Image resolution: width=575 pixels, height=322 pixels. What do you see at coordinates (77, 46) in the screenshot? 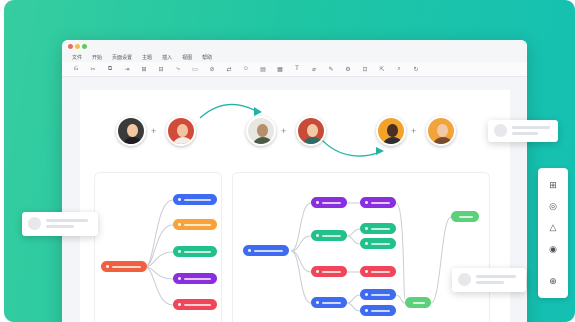
I see `minimize-window-button` at bounding box center [77, 46].